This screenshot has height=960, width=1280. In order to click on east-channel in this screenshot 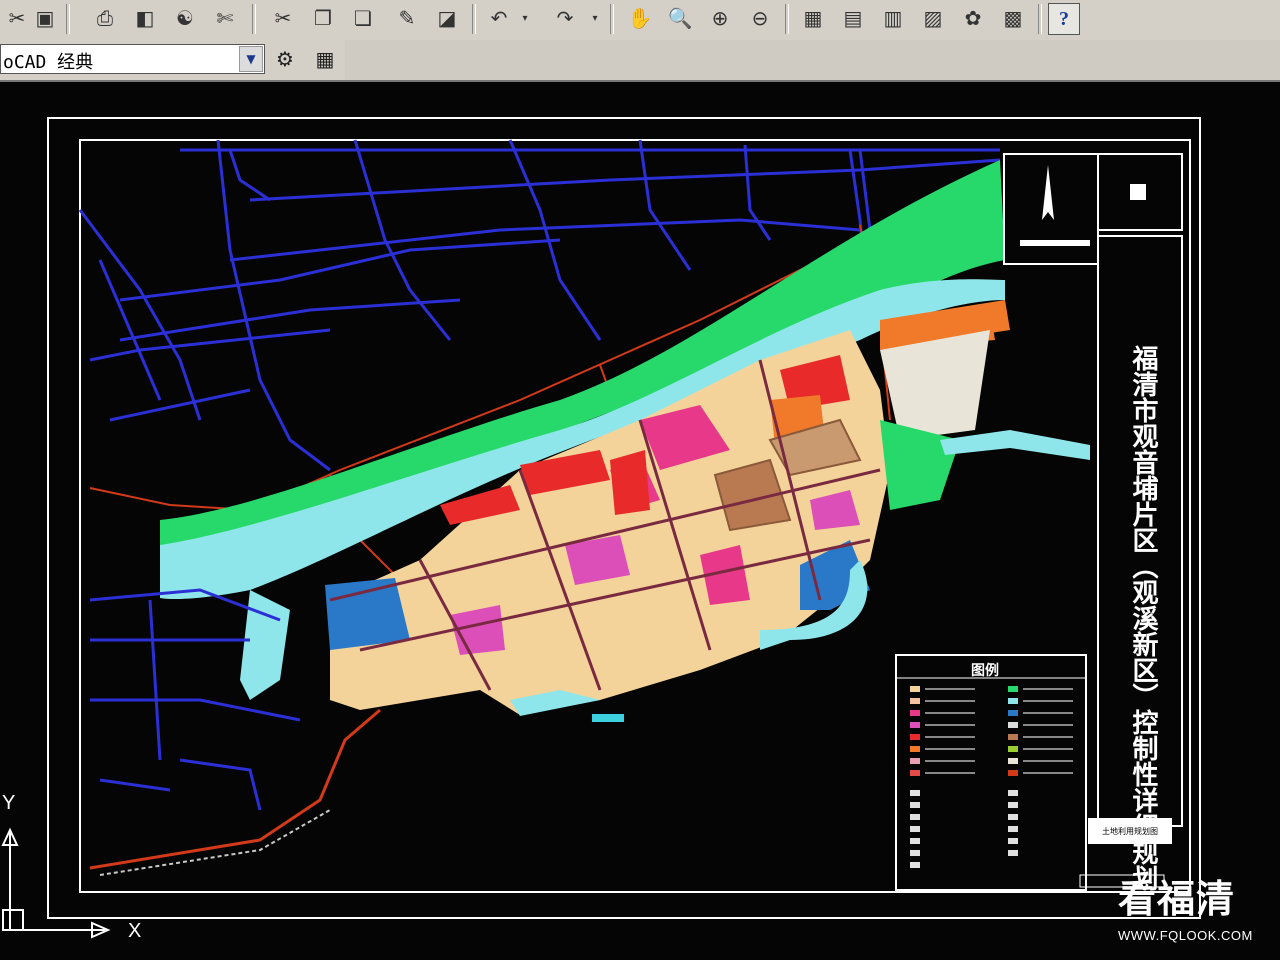, I will do `click(1015, 445)`.